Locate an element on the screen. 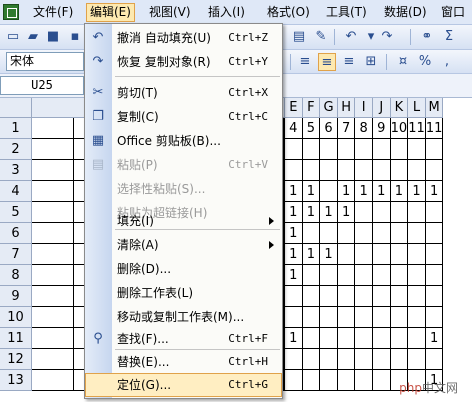 This screenshot has width=472, height=402. menu-insert: 插入(I) is located at coordinates (226, 12).